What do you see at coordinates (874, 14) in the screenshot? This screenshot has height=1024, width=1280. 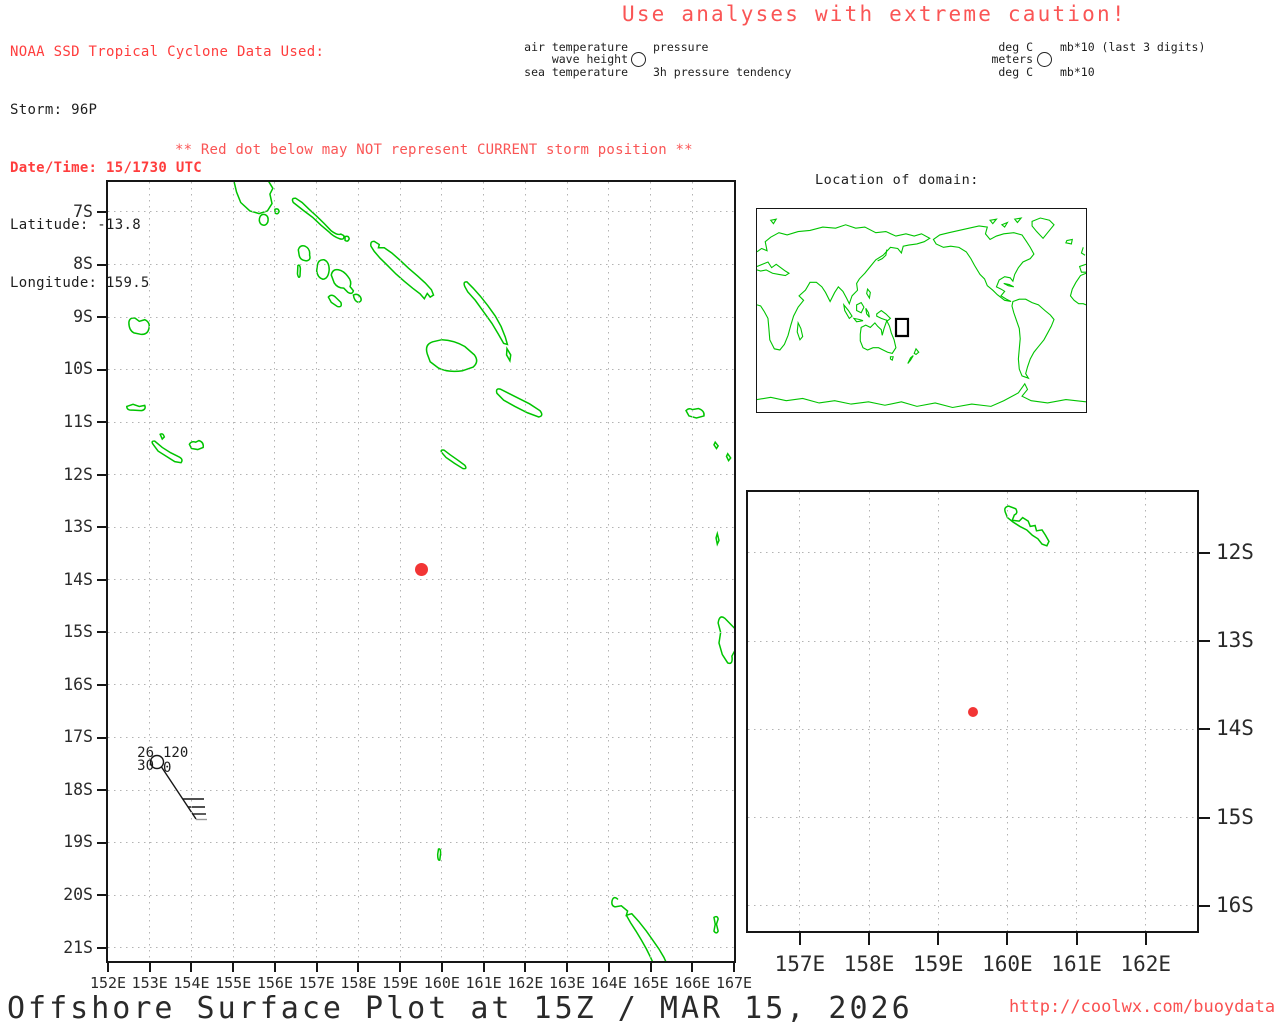 I see `caution-banner: Use analyses with extreme caution!` at bounding box center [874, 14].